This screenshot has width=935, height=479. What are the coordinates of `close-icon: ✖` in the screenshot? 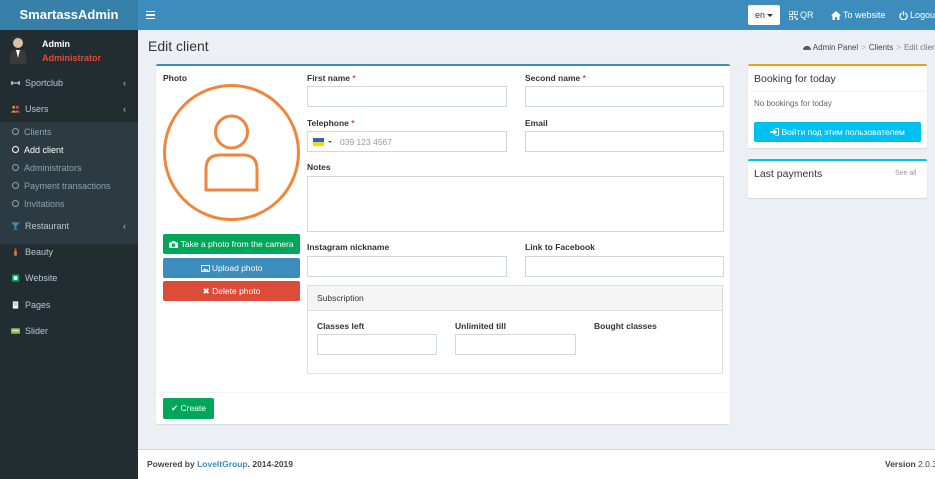 It's located at (206, 291).